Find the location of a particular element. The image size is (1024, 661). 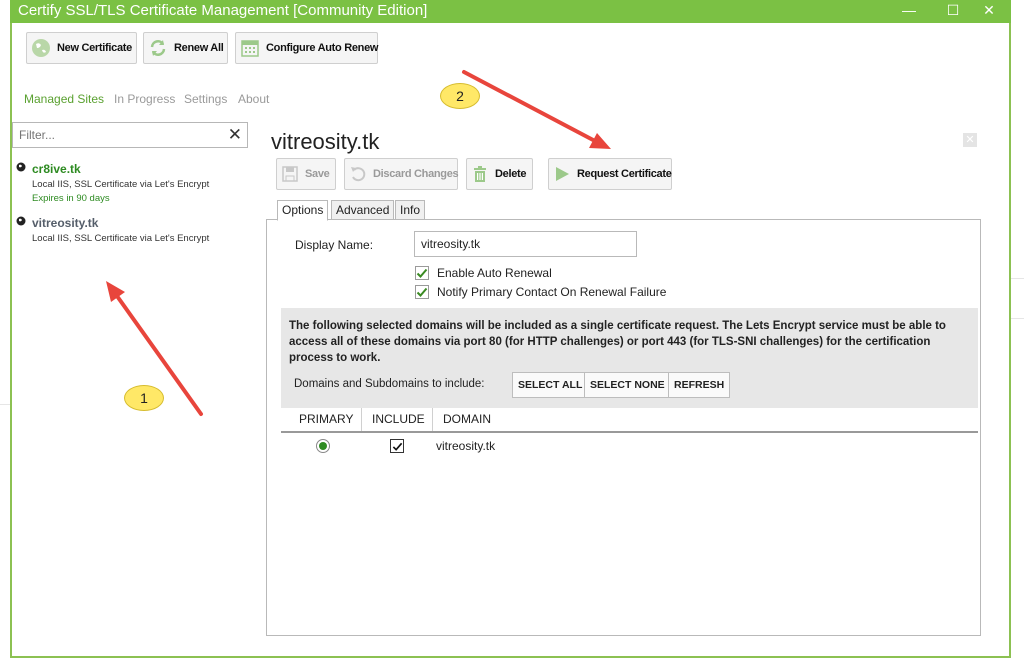

enable-auto-renewal-checkbox: Enable Auto Renewal is located at coordinates (483, 273).